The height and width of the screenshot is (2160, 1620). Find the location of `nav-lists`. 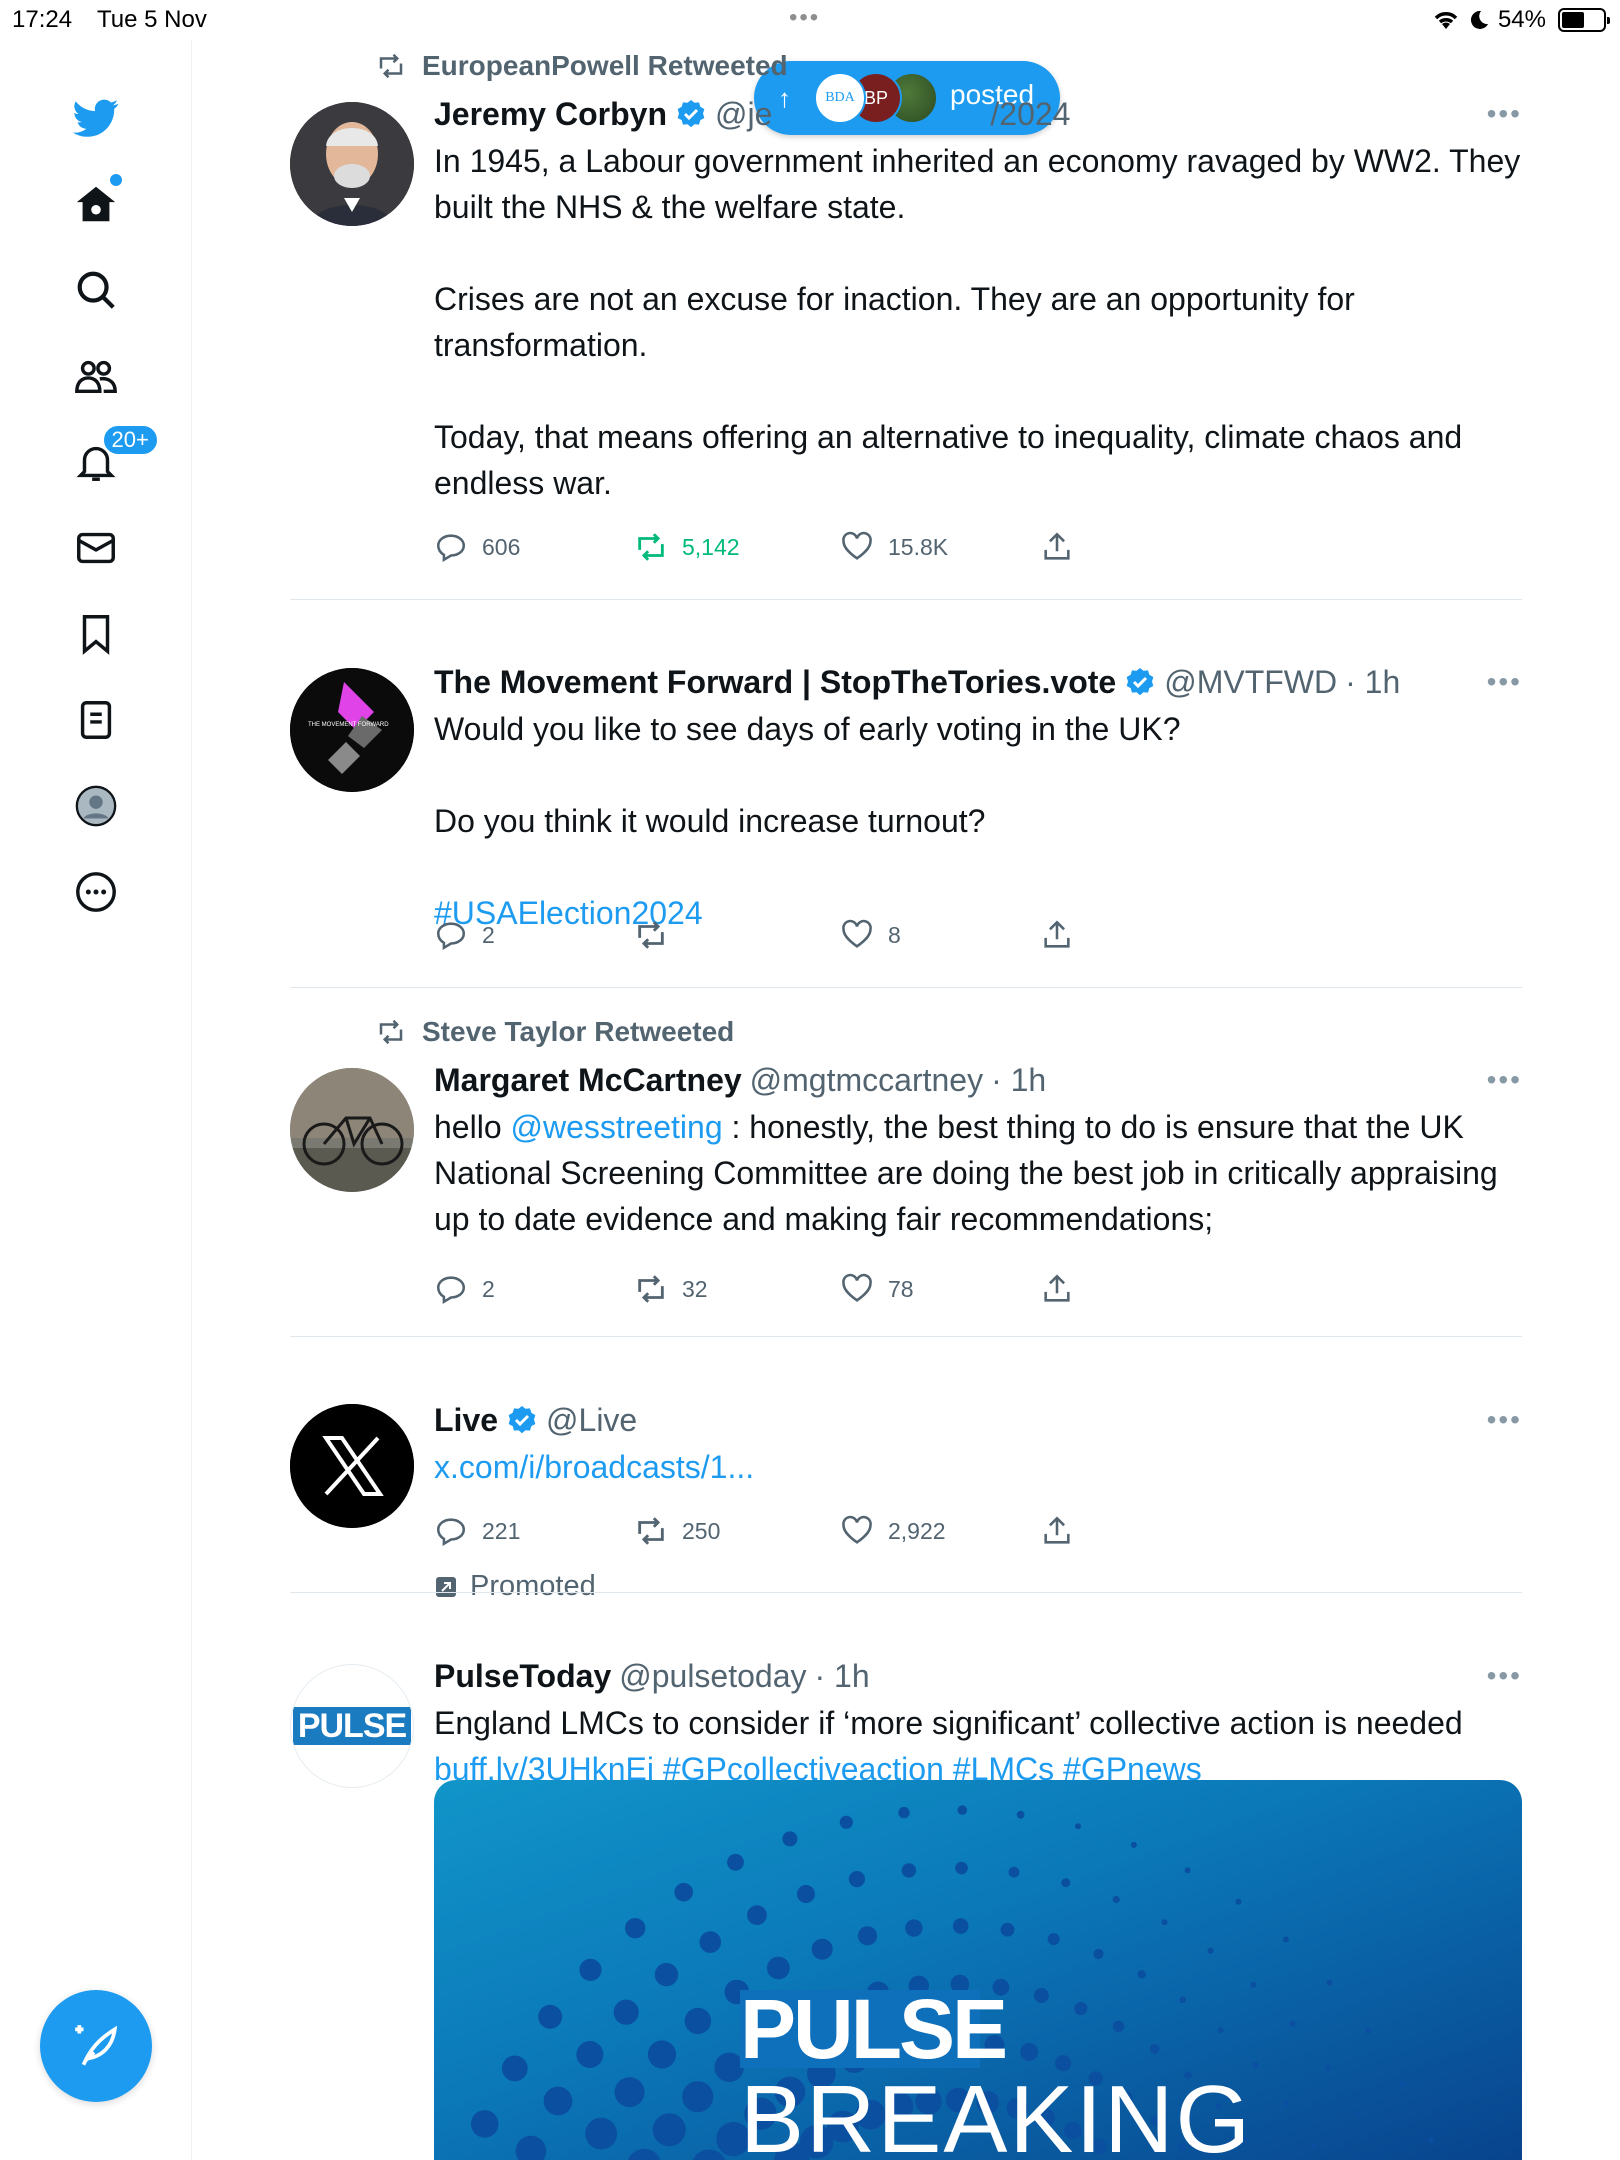

nav-lists is located at coordinates (96, 720).